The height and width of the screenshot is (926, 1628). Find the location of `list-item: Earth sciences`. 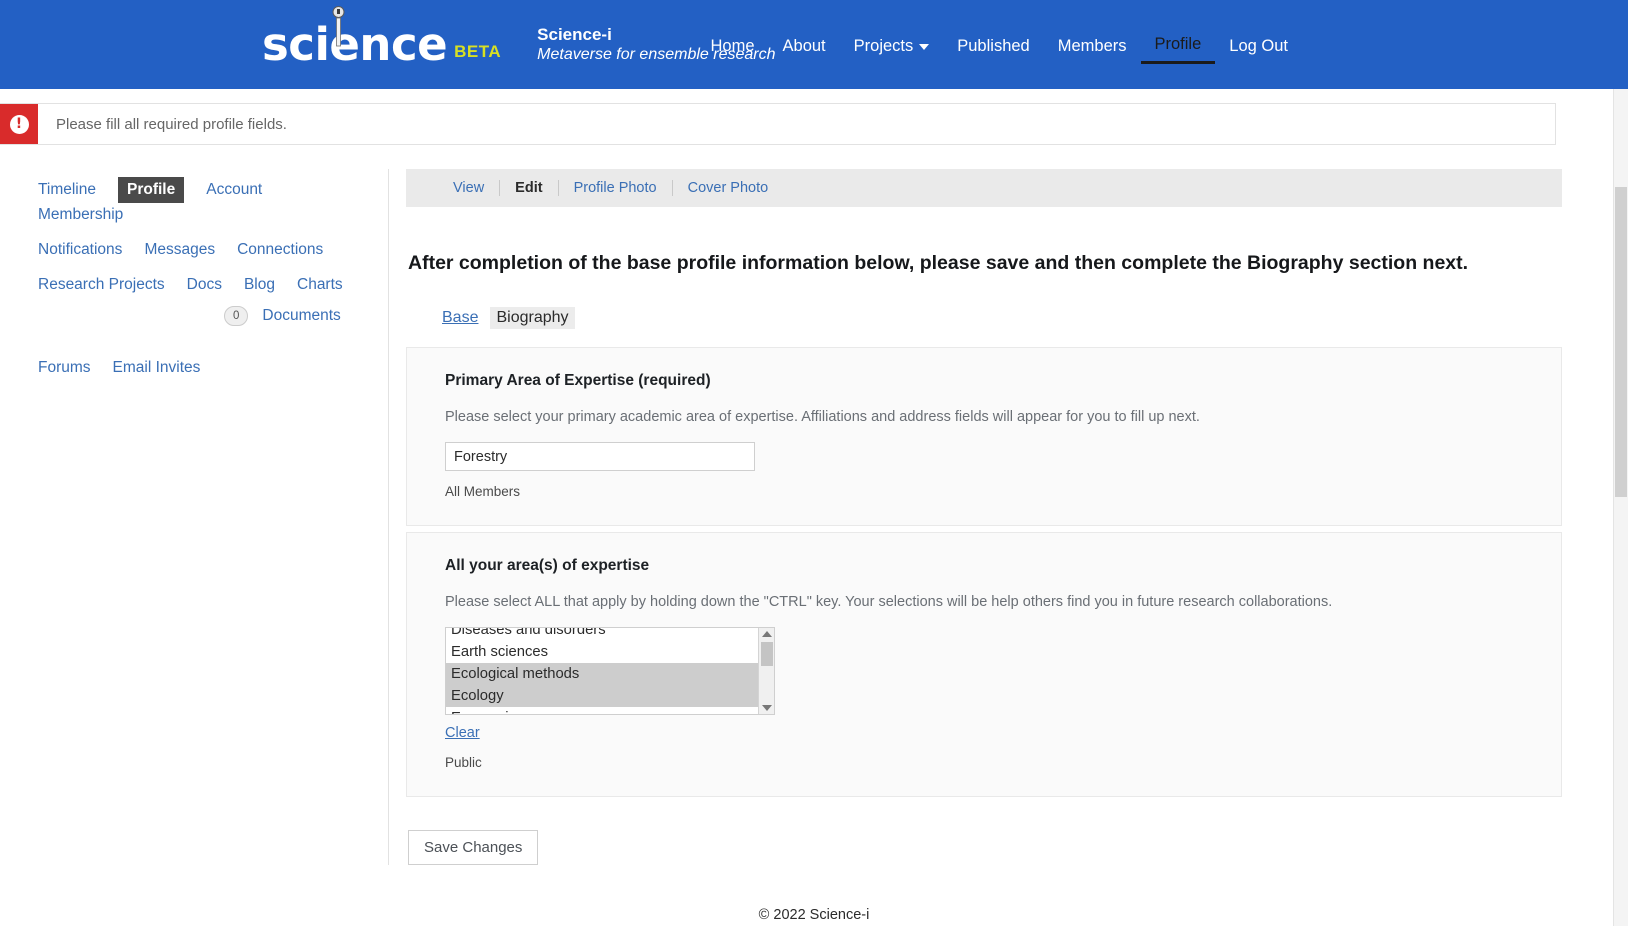

list-item: Earth sciences is located at coordinates (602, 652).